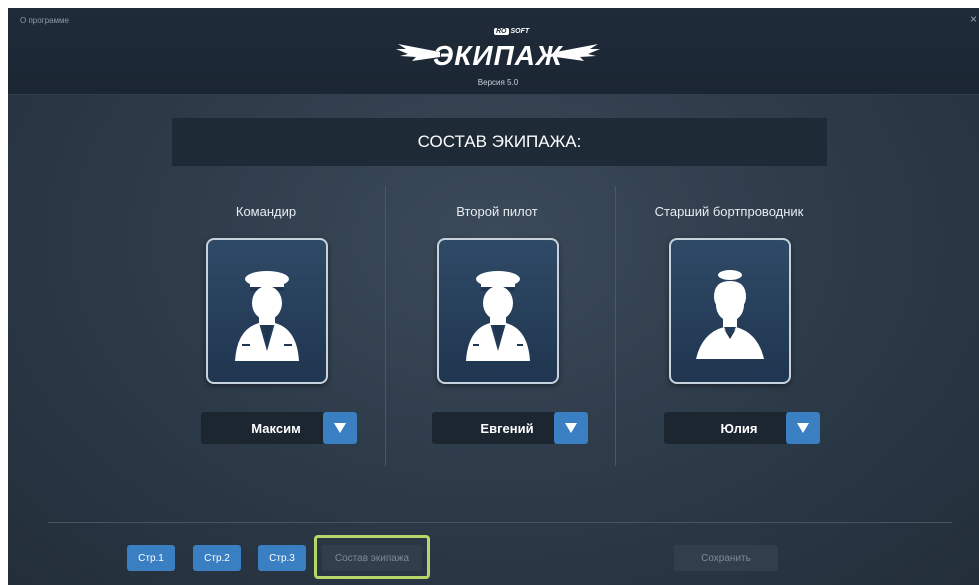  I want to click on version-label: Версия 5.0, so click(498, 82).